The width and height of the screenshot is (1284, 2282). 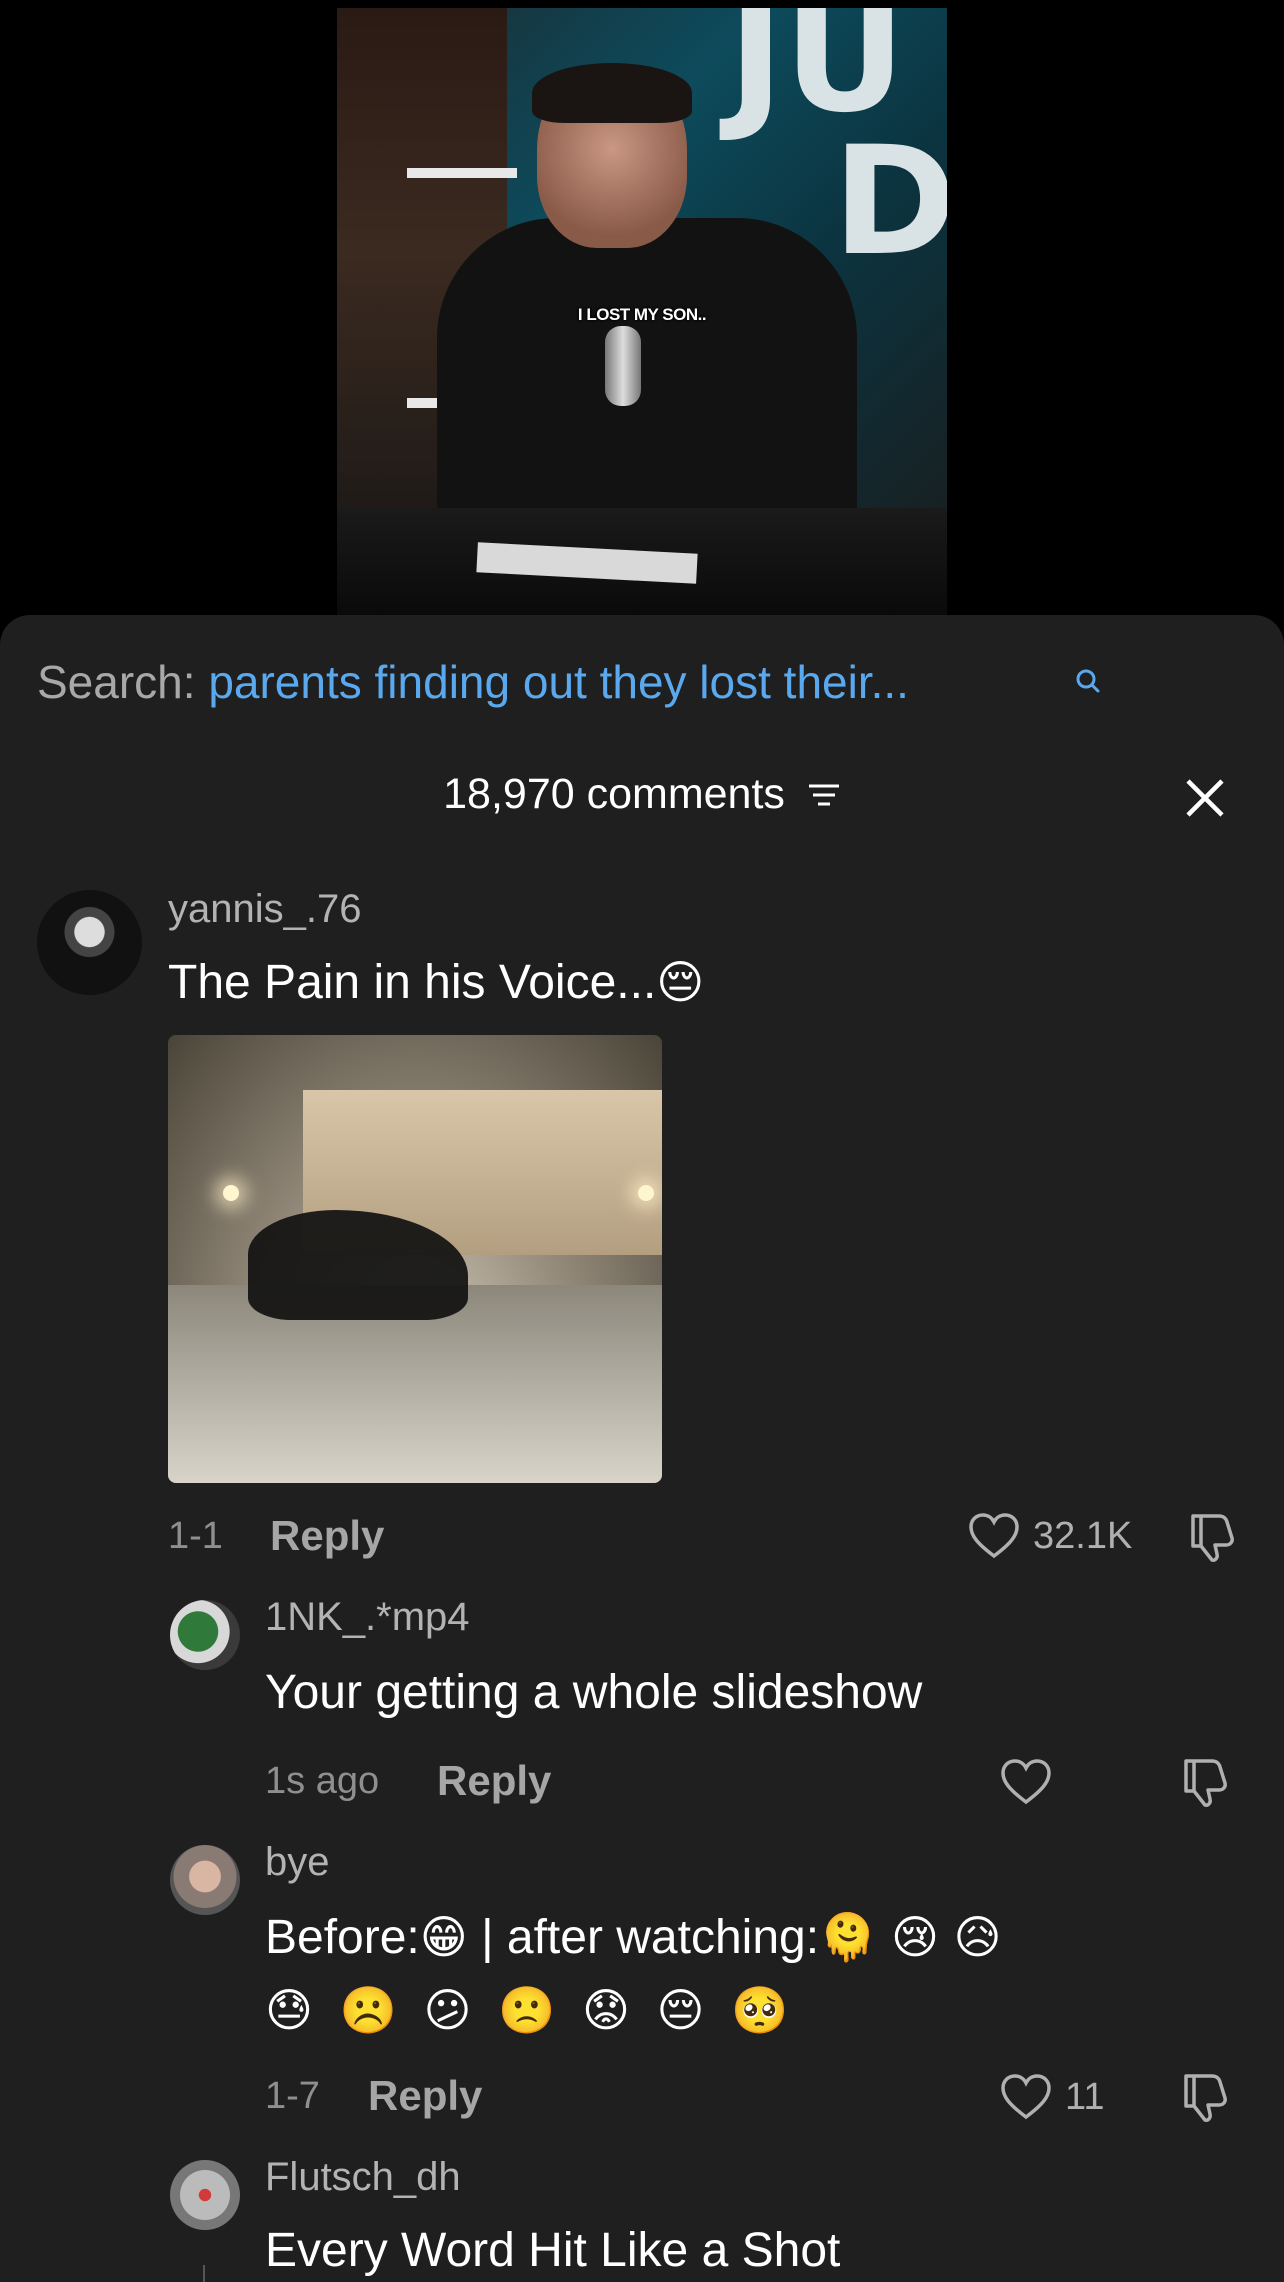 I want to click on comment-date: 1-7, so click(x=292, y=2096).